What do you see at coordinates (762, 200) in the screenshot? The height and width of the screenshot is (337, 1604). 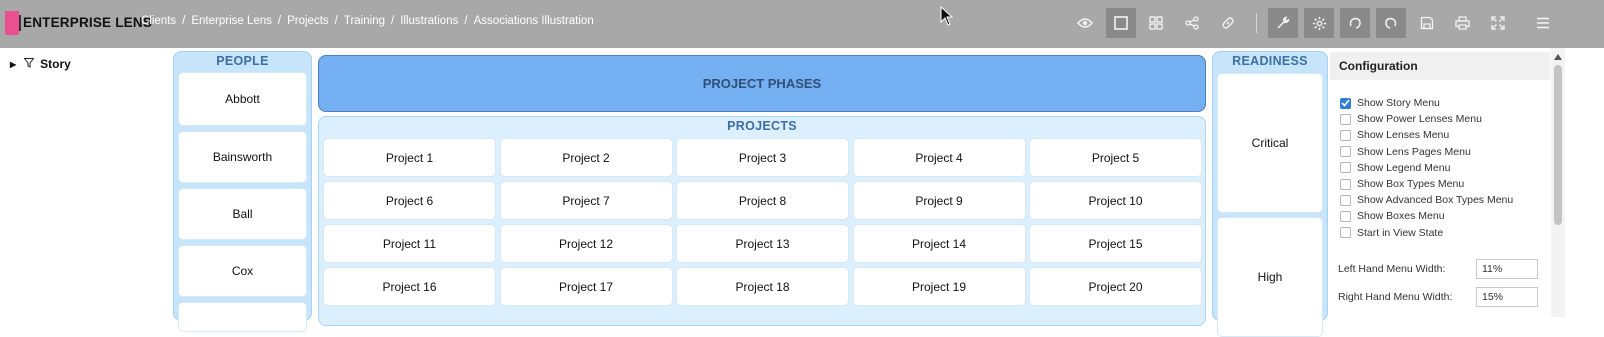 I see `project-box: Project 8` at bounding box center [762, 200].